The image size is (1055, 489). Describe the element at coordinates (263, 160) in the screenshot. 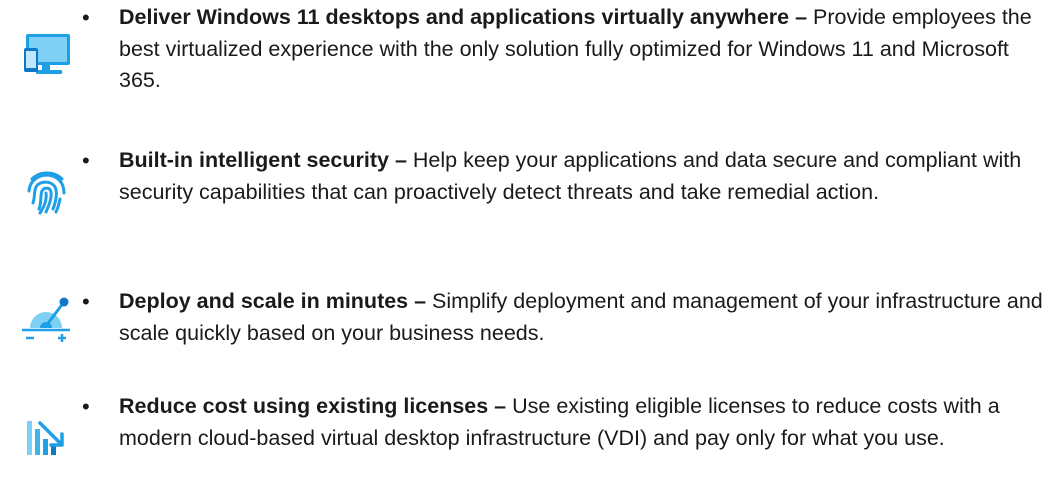

I see `feature-title: Built-in intelligent security –` at that location.